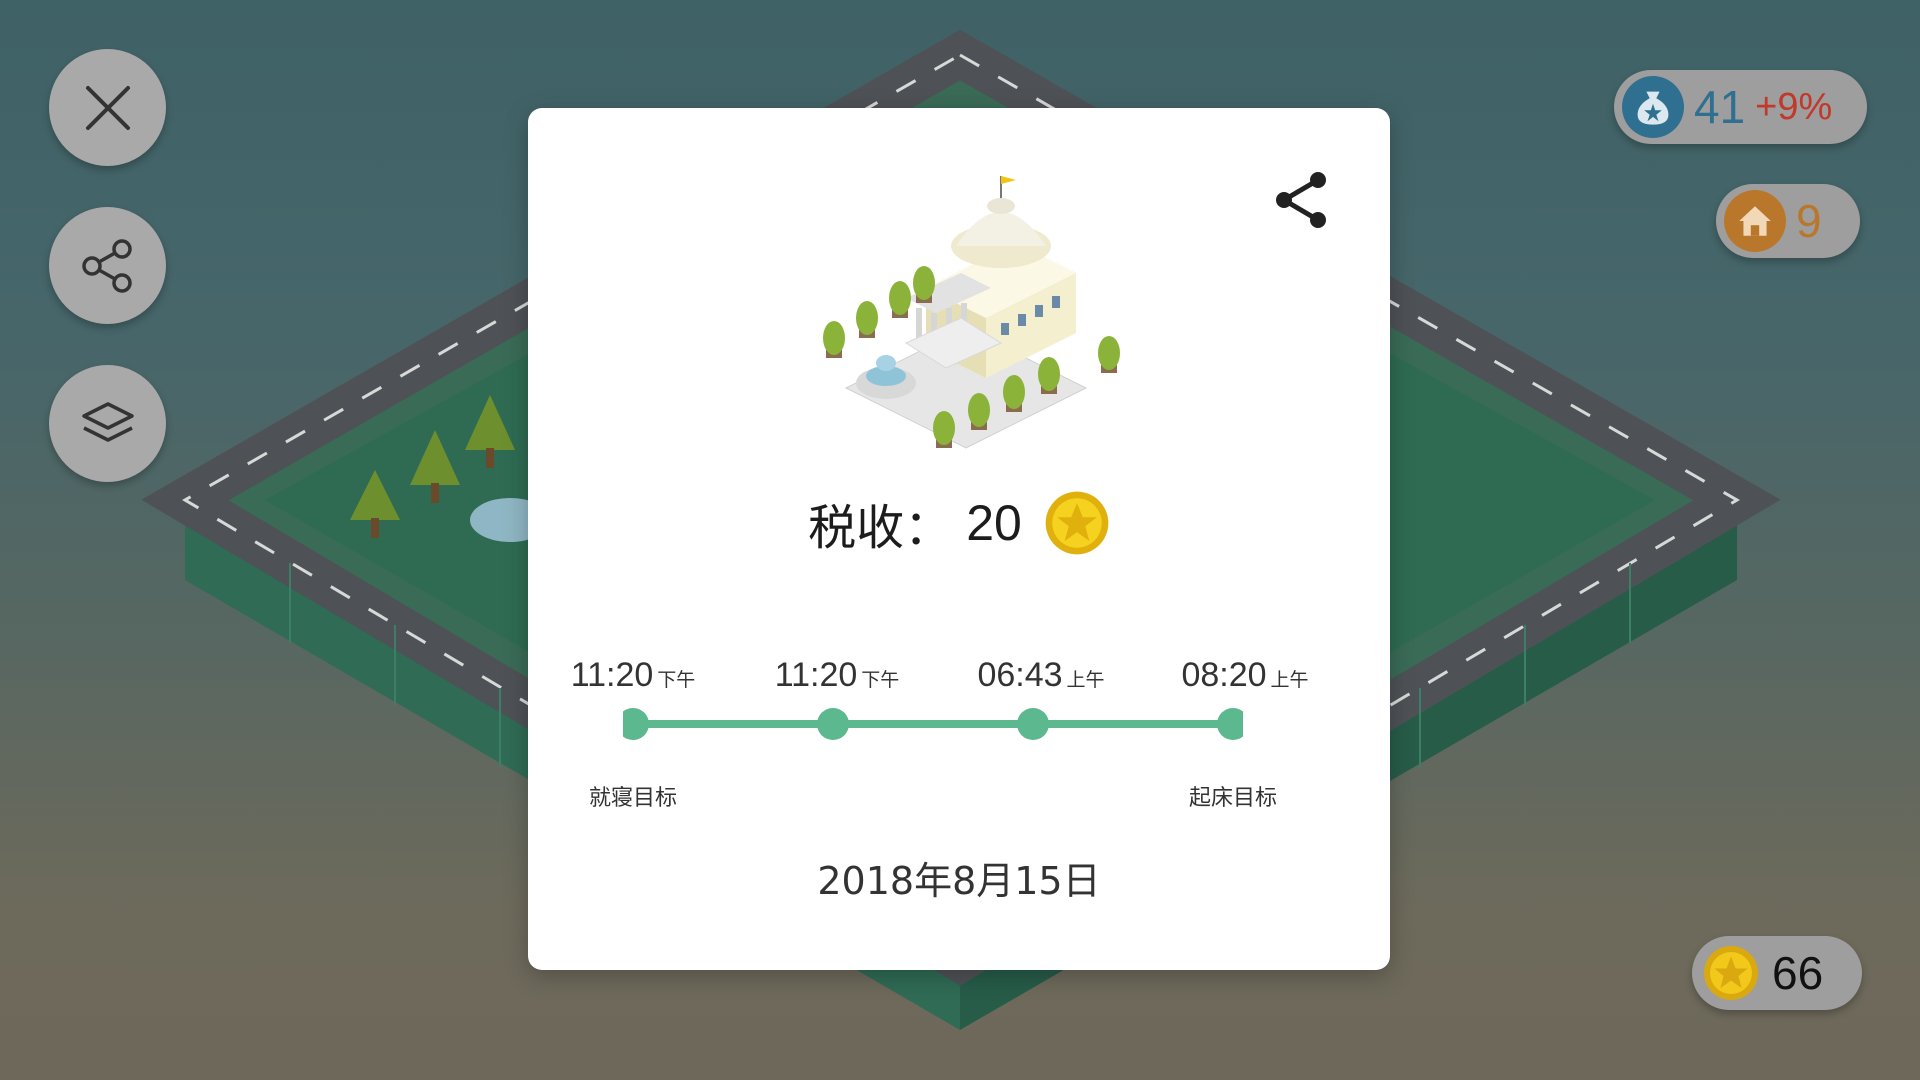 The width and height of the screenshot is (1920, 1080). I want to click on tax-value: 20, so click(994, 523).